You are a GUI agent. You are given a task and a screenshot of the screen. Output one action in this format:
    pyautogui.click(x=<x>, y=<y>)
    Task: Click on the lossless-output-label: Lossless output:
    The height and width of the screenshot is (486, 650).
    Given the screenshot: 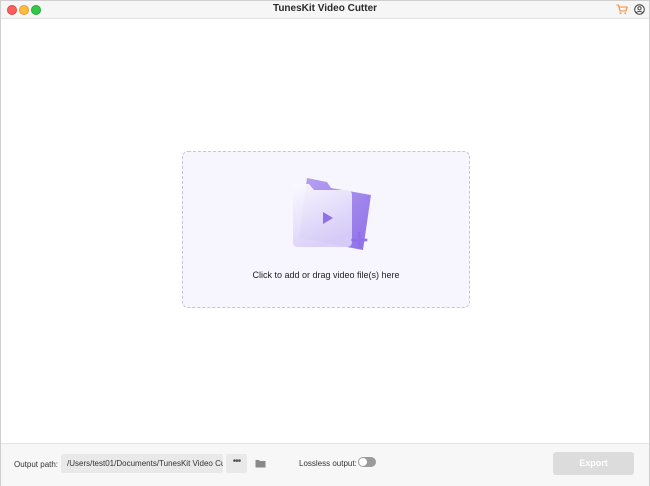 What is the action you would take?
    pyautogui.click(x=328, y=463)
    